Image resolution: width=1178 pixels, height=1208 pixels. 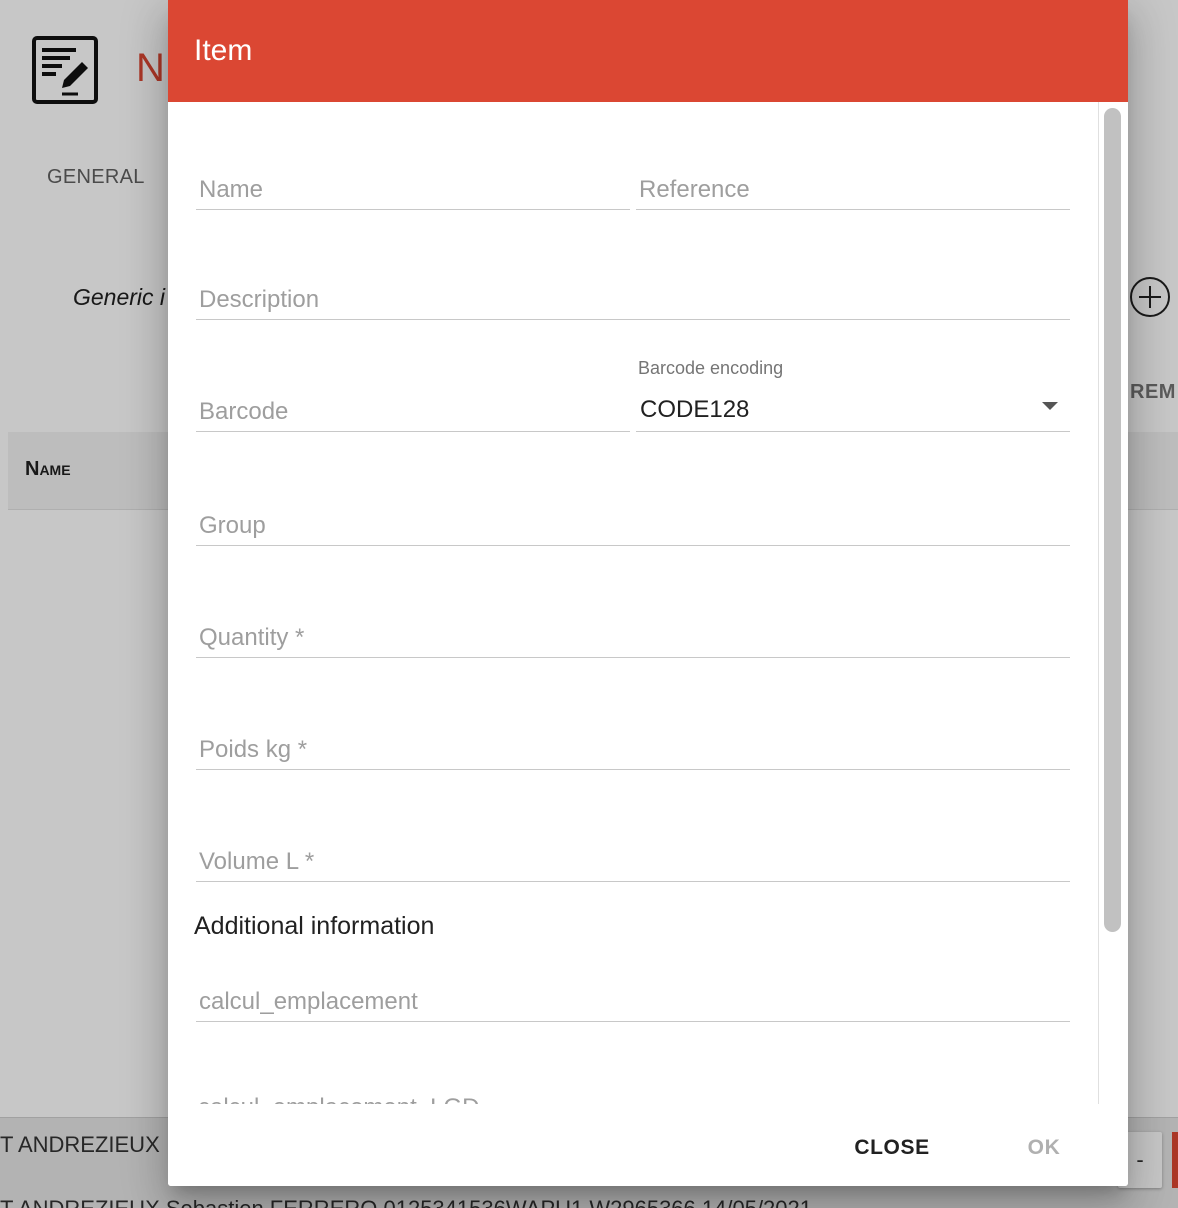 I want to click on dialog-title: Item, so click(x=223, y=50).